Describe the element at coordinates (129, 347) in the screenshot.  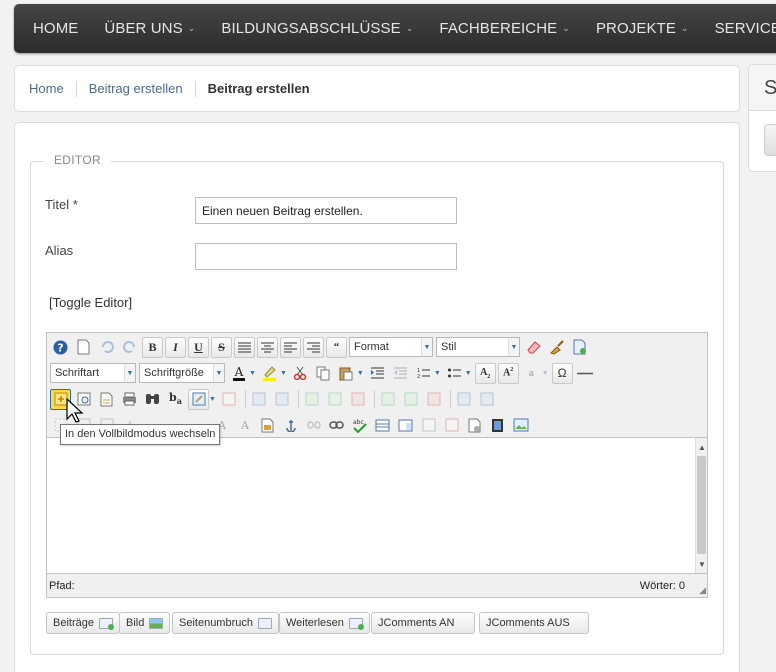
I see `redo-icon` at that location.